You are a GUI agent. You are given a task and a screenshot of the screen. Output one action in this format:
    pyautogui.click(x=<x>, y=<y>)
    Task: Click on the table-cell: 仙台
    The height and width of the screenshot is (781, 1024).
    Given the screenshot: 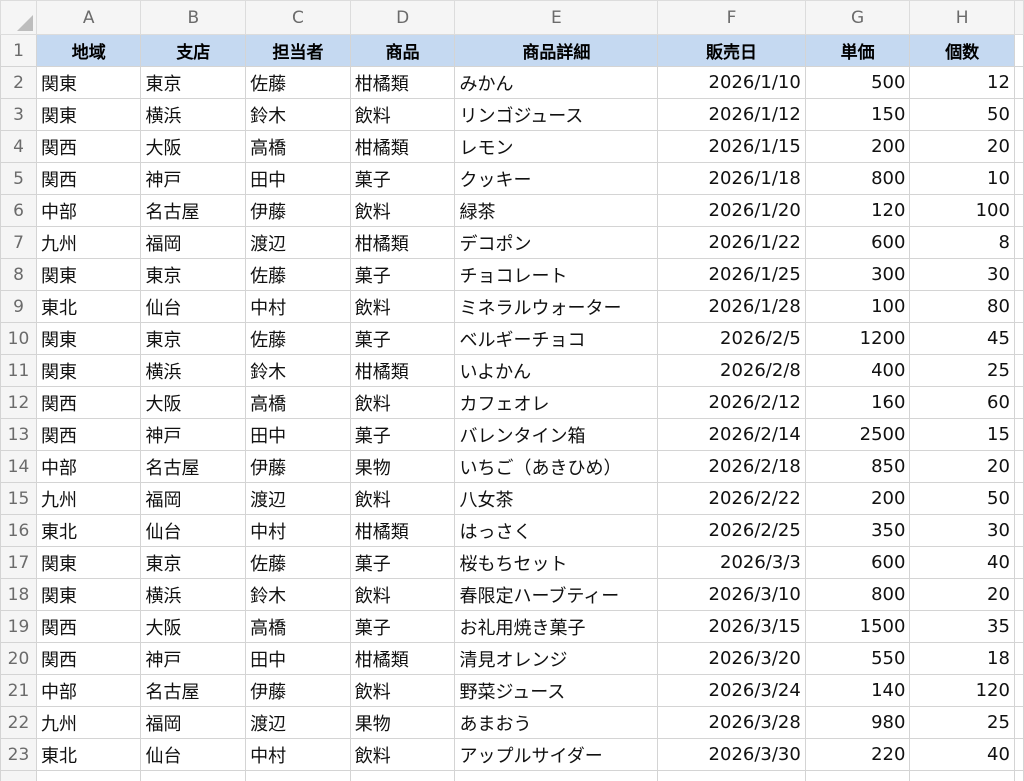 What is the action you would take?
    pyautogui.click(x=193, y=530)
    